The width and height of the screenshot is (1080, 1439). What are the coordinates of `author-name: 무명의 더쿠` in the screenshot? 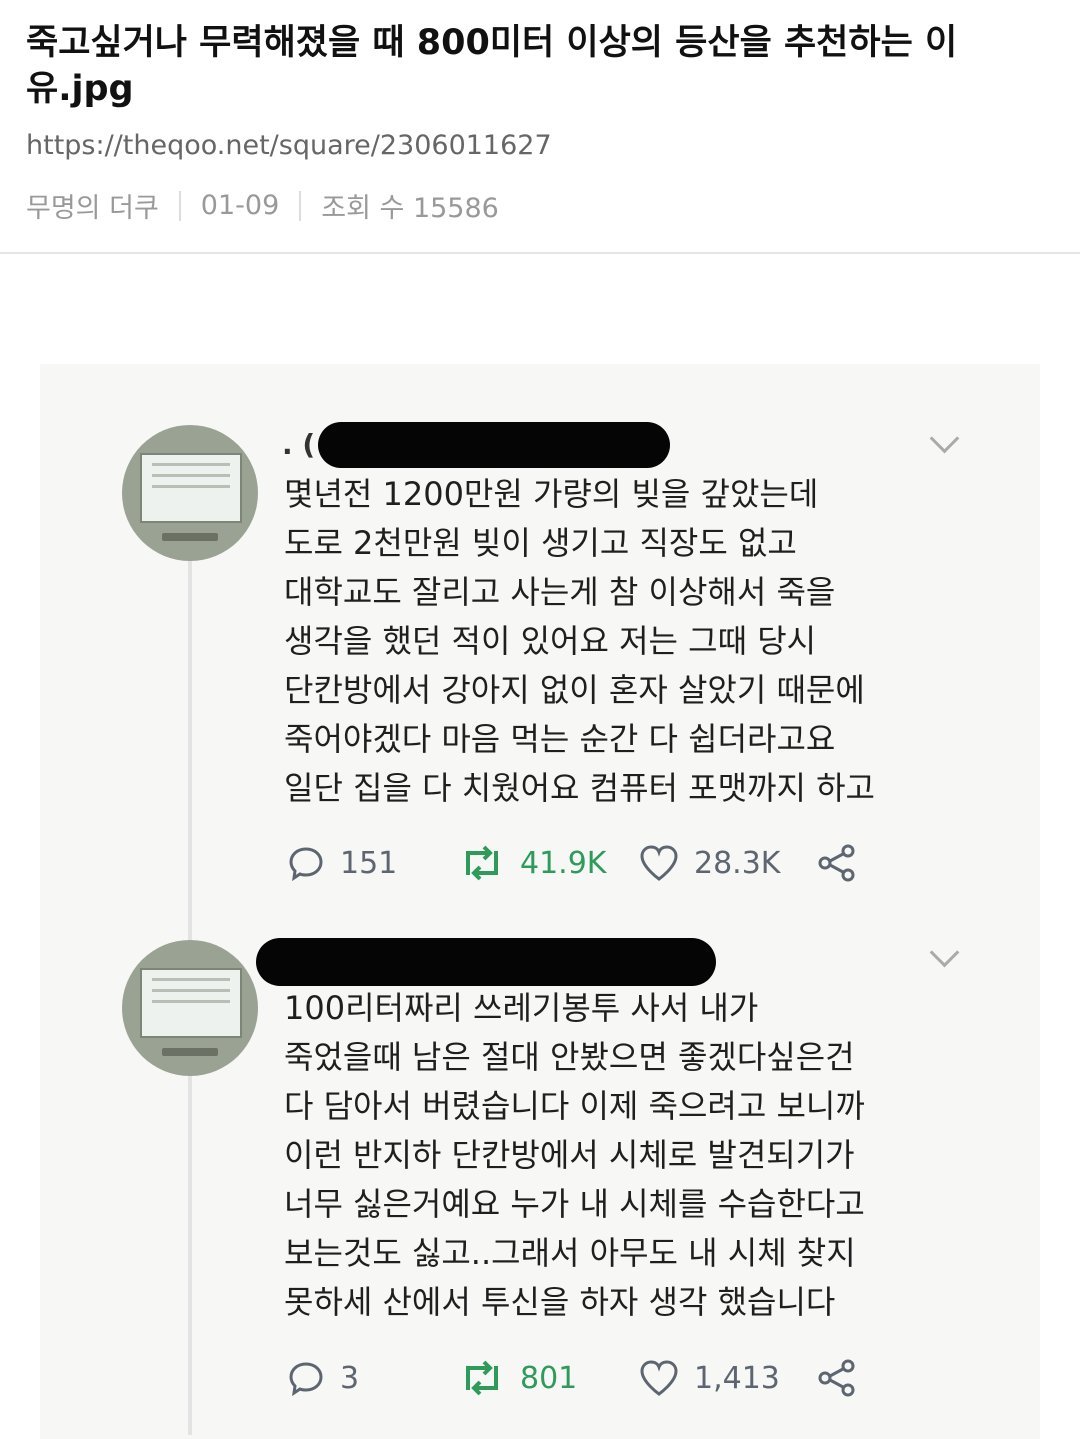 It's located at (92, 205).